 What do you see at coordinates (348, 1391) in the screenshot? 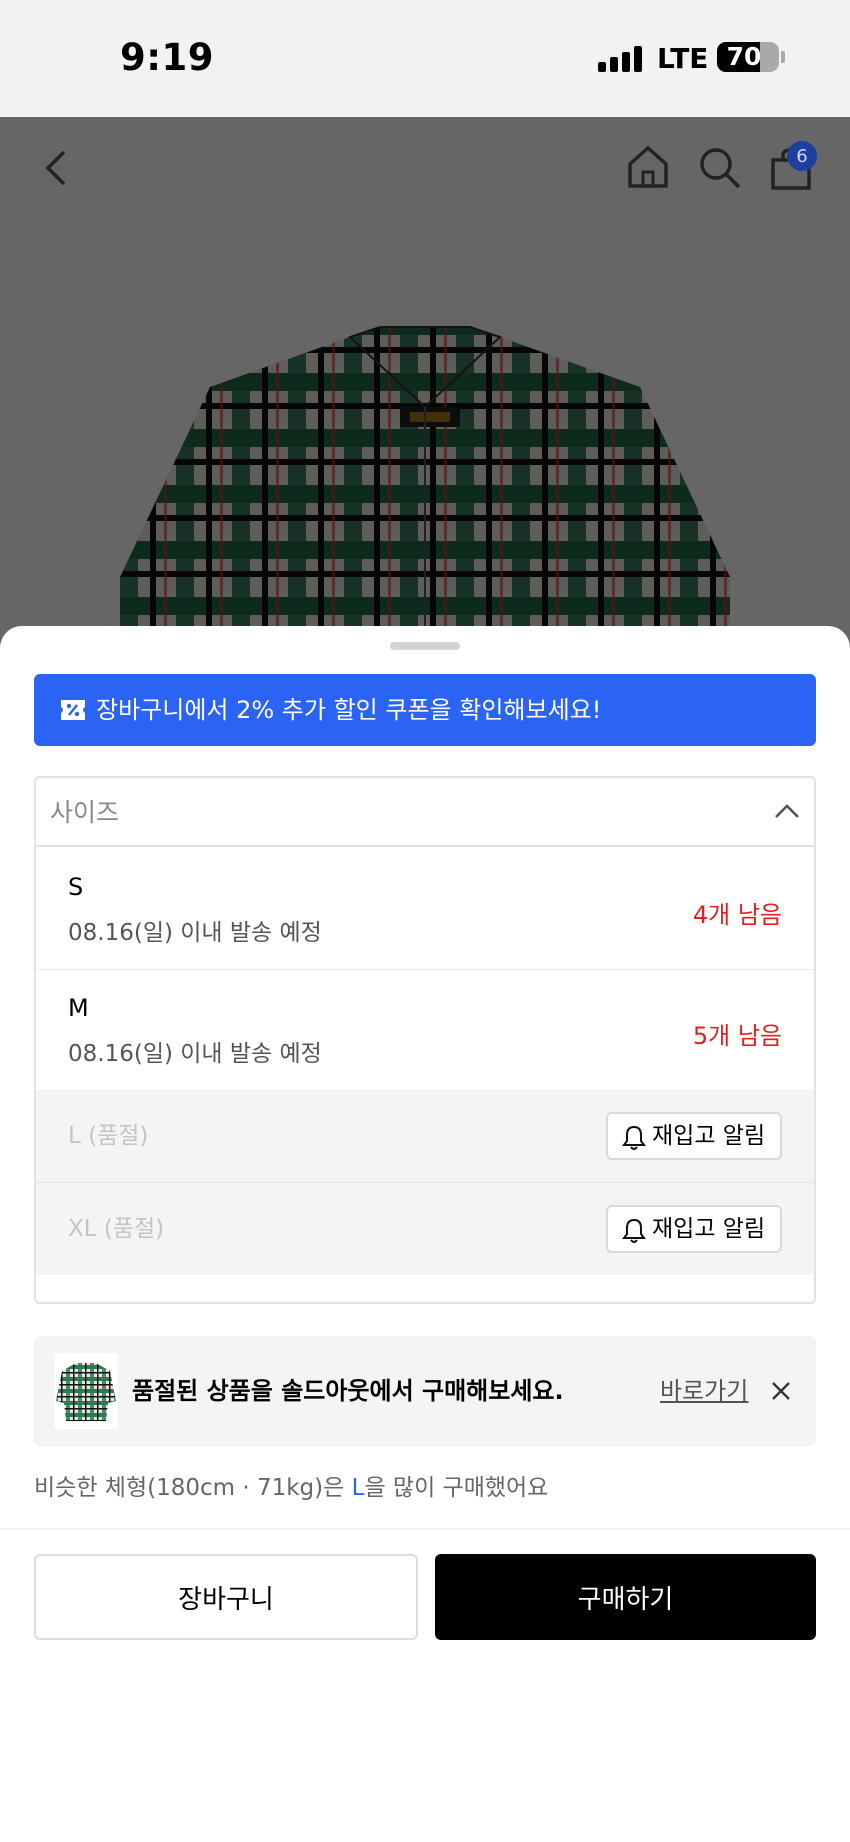
I see `soldout-promo-text: 품절된 상품을 솔드아웃에서 구매해보세요.` at bounding box center [348, 1391].